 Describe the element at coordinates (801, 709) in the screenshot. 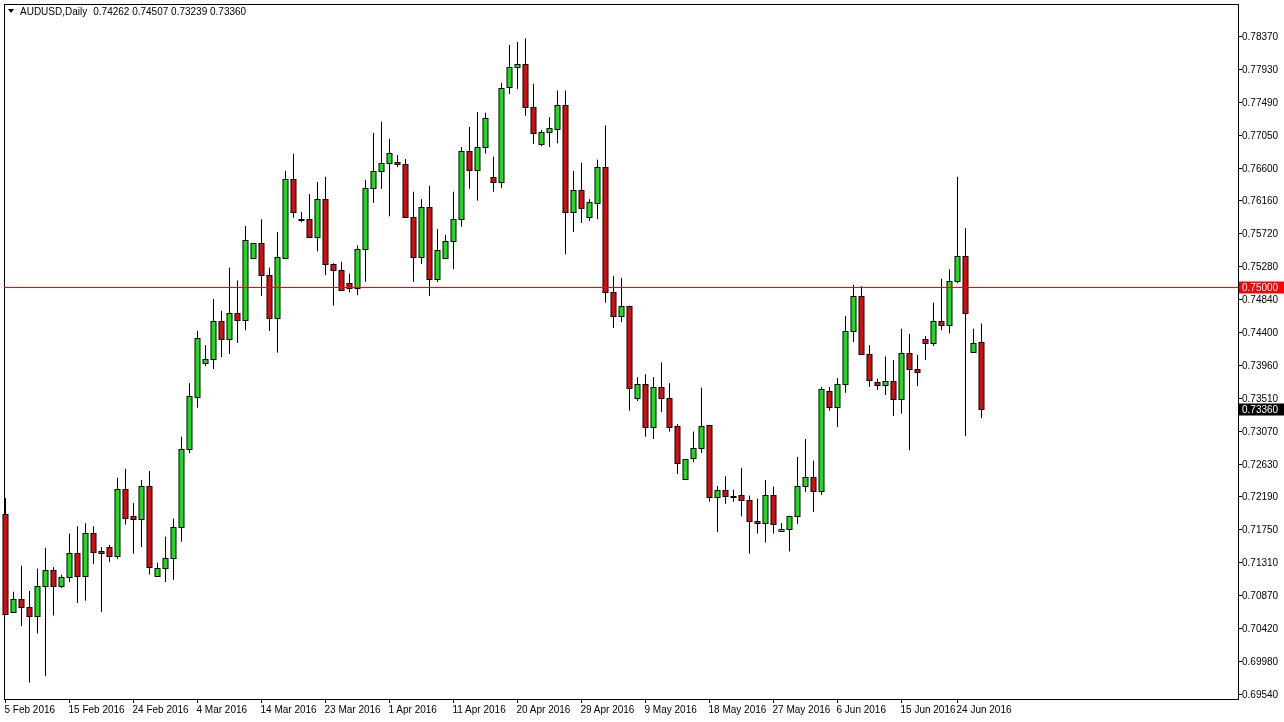

I see `date-axis-label: 27 May 2016` at that location.